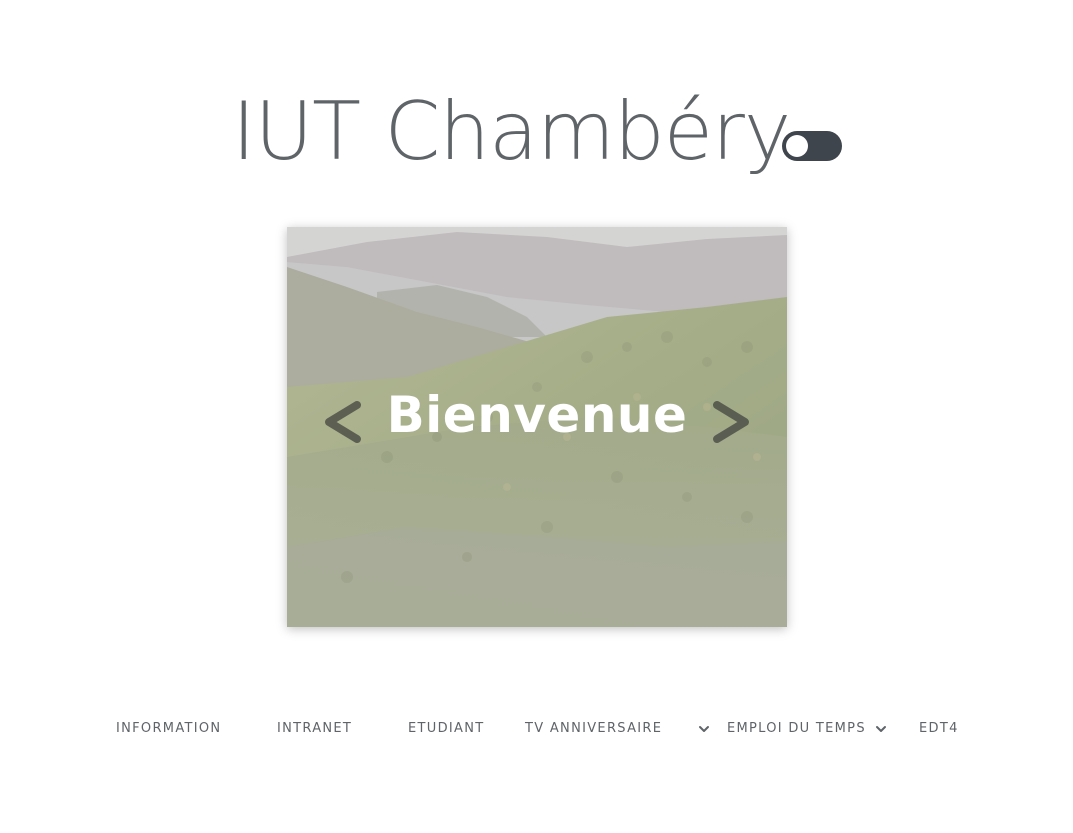 The height and width of the screenshot is (833, 1073). What do you see at coordinates (797, 146) in the screenshot?
I see `toggle-knob` at bounding box center [797, 146].